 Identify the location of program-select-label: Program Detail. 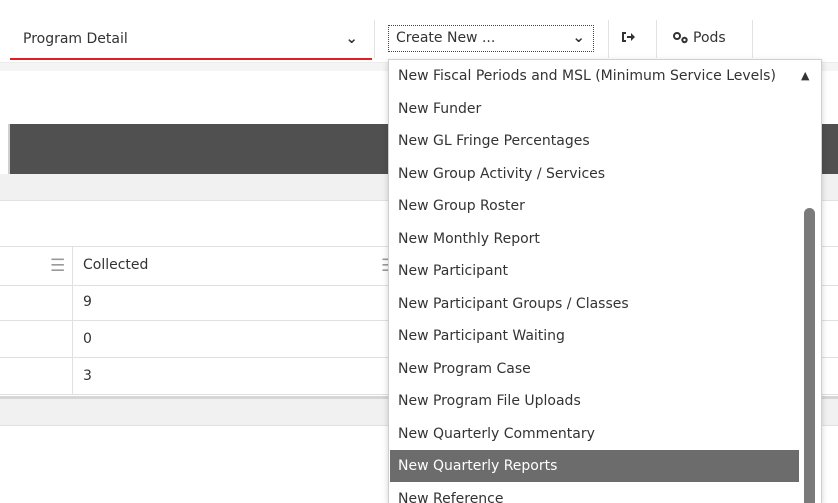
(75, 39).